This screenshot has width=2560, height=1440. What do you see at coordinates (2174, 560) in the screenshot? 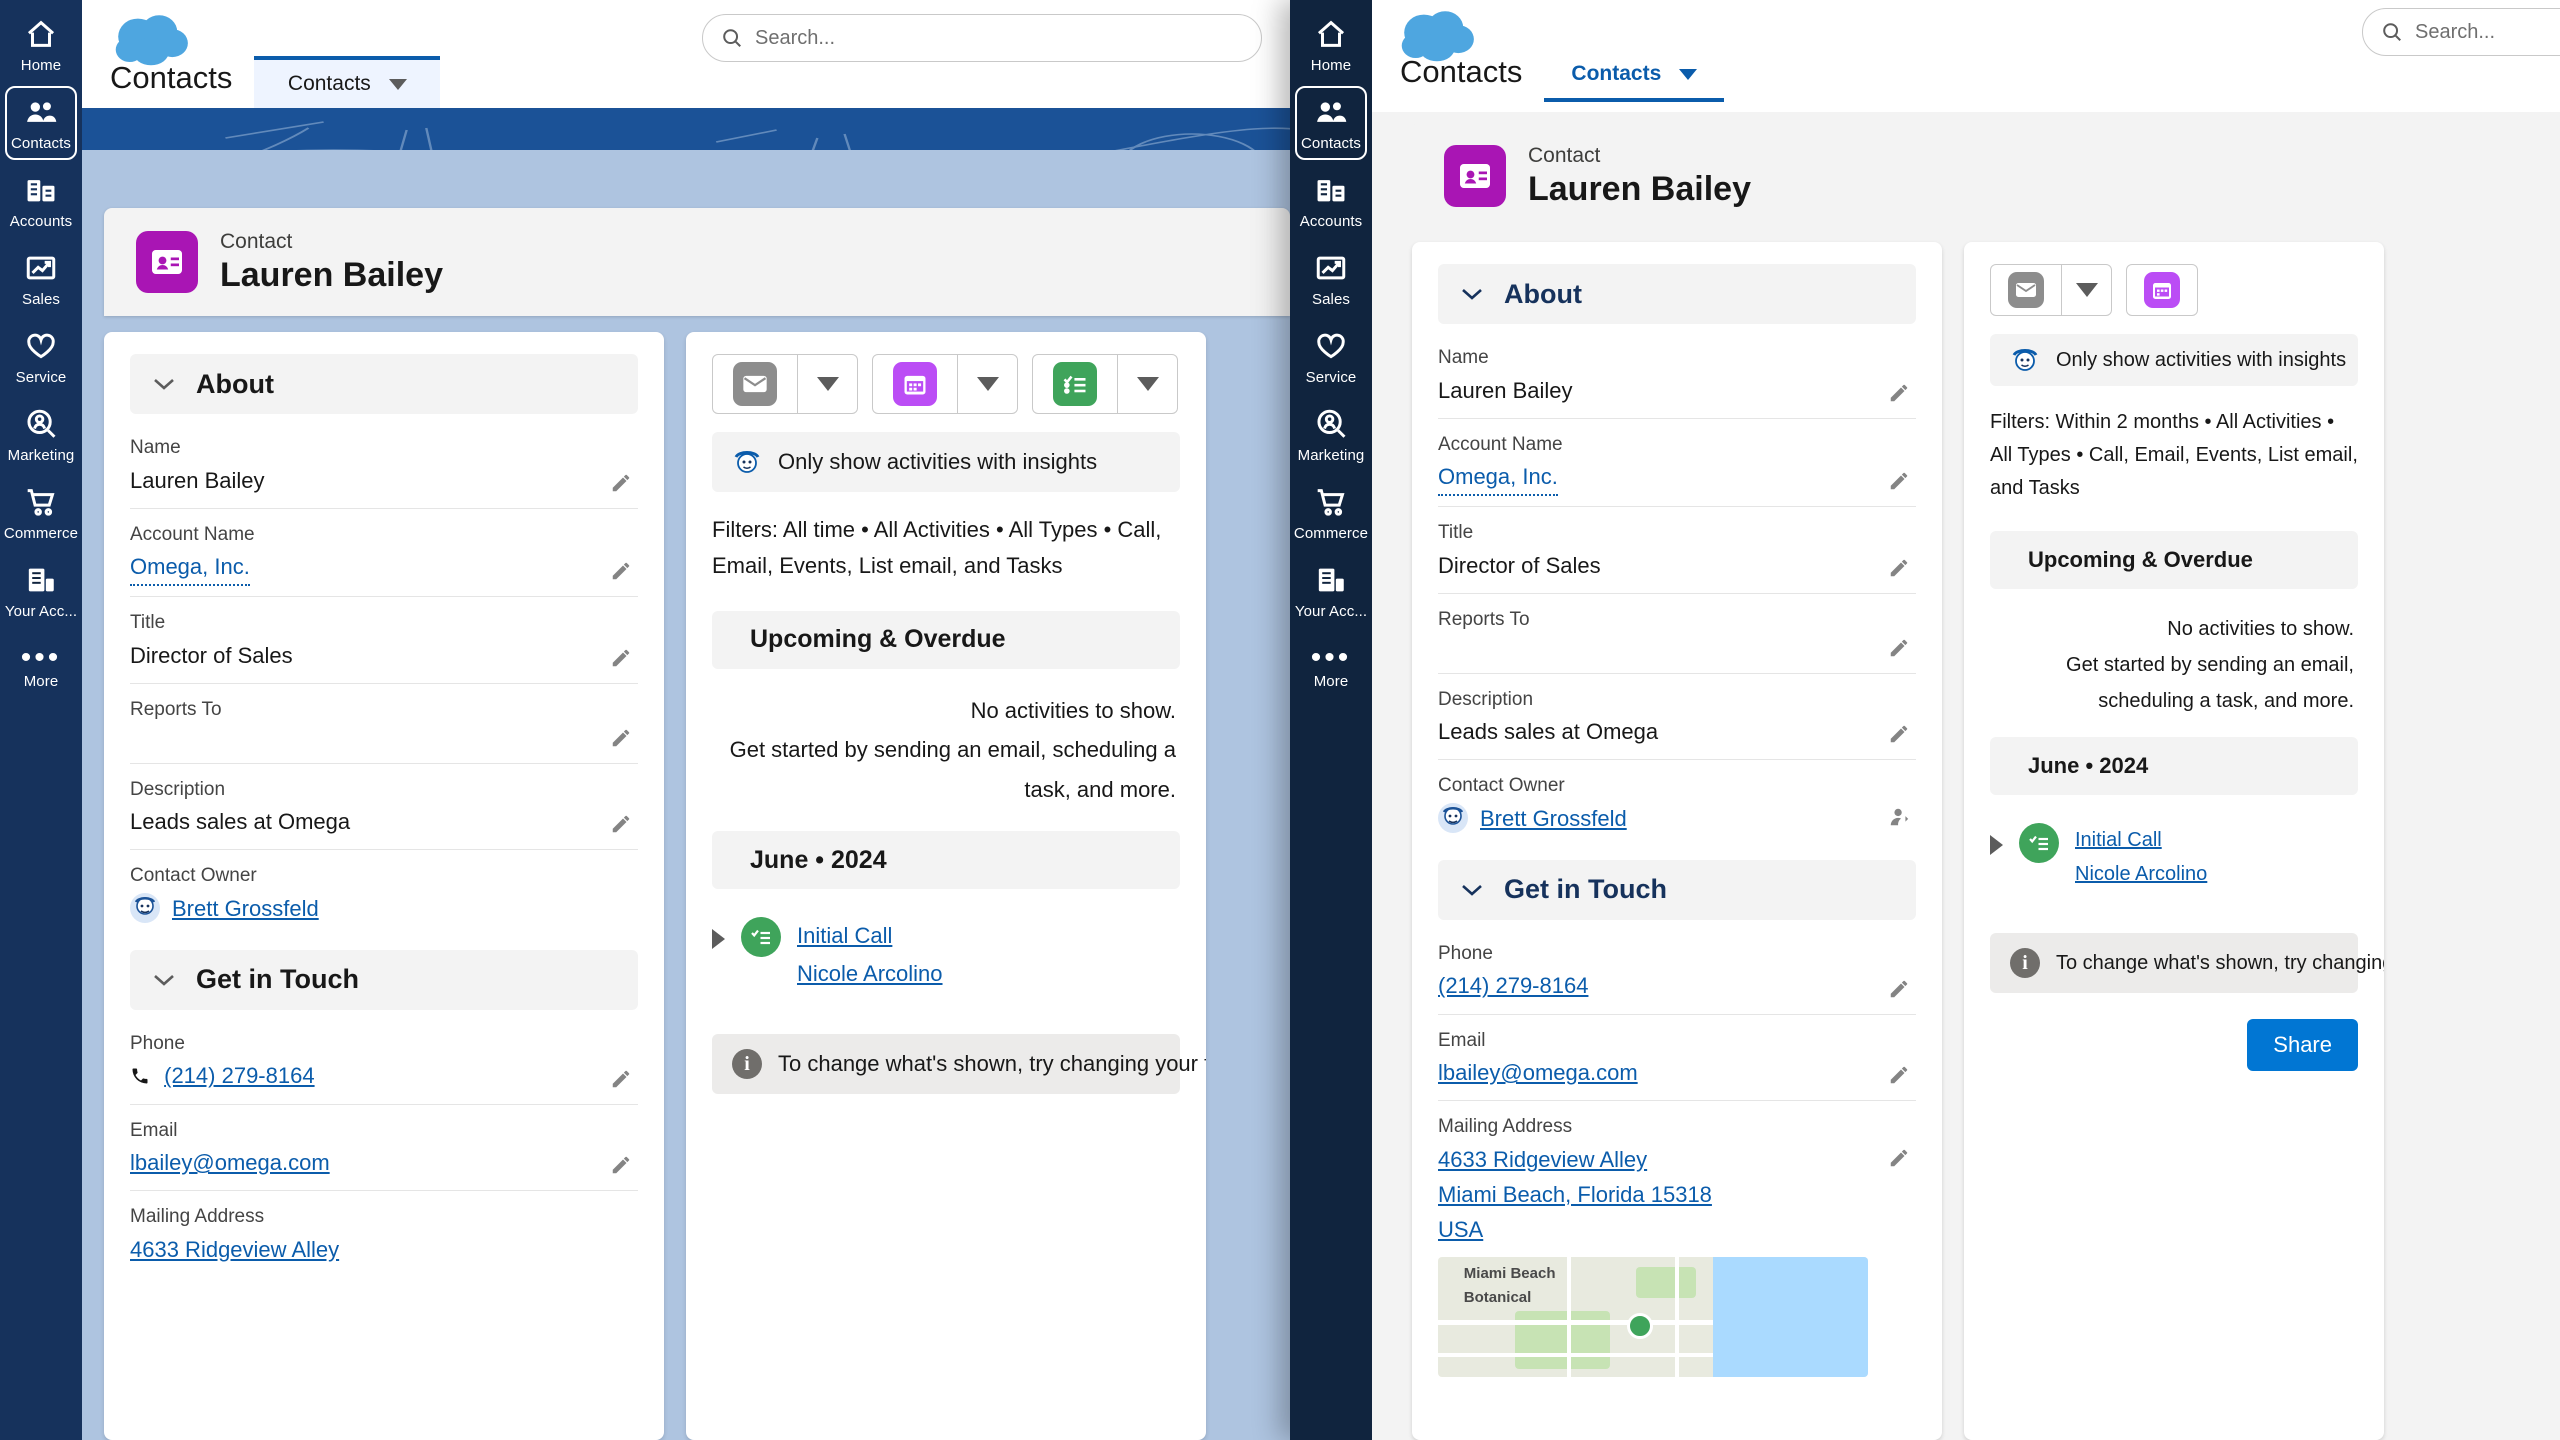
I see `upcoming-overdue-header-front: Upcoming & Overdue` at bounding box center [2174, 560].